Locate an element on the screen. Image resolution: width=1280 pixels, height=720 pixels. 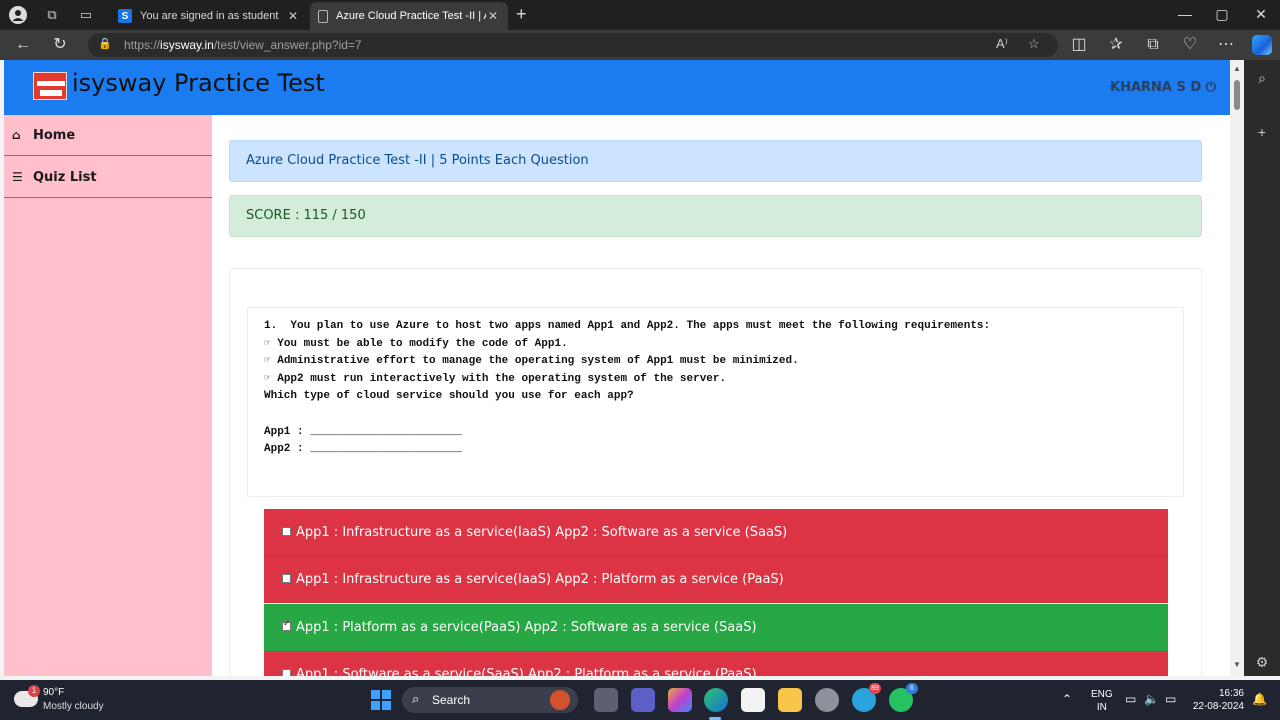
workspaces-icon: ⧉ is located at coordinates (52, 15).